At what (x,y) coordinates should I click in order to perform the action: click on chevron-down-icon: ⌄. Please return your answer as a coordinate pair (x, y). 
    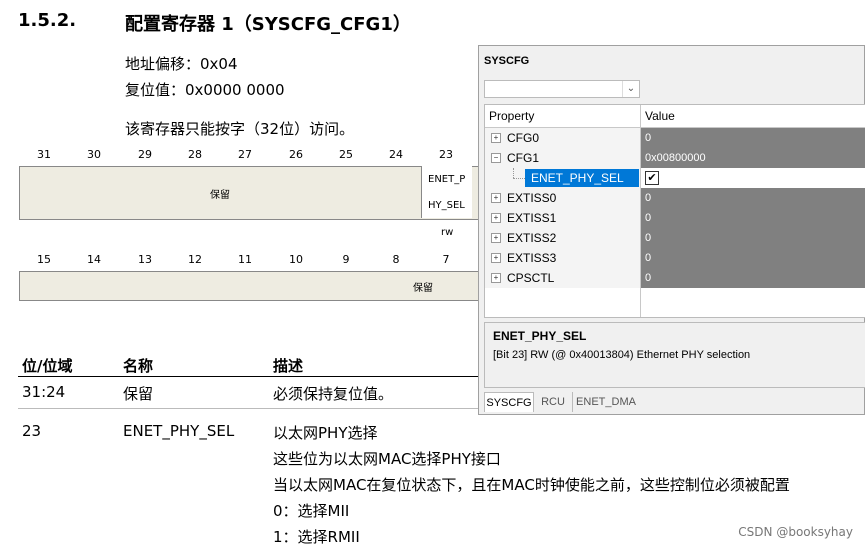
    Looking at the image, I should click on (630, 89).